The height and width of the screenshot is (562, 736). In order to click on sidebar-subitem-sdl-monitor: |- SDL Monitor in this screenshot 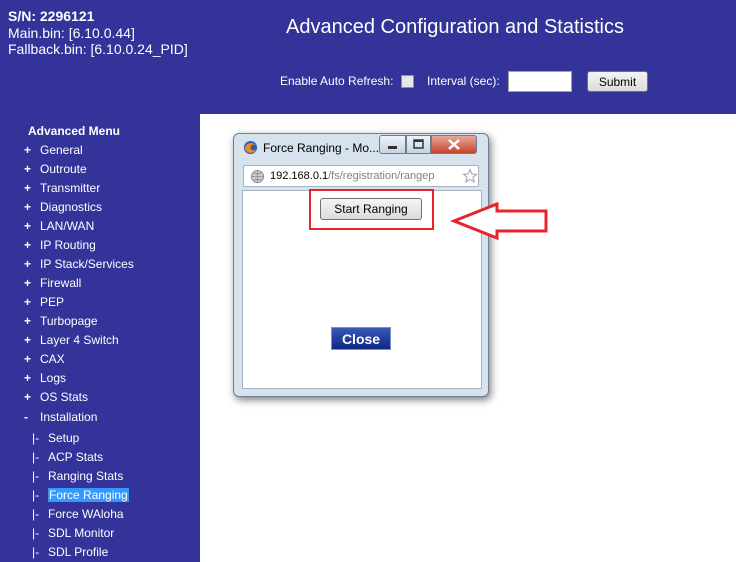, I will do `click(73, 533)`.